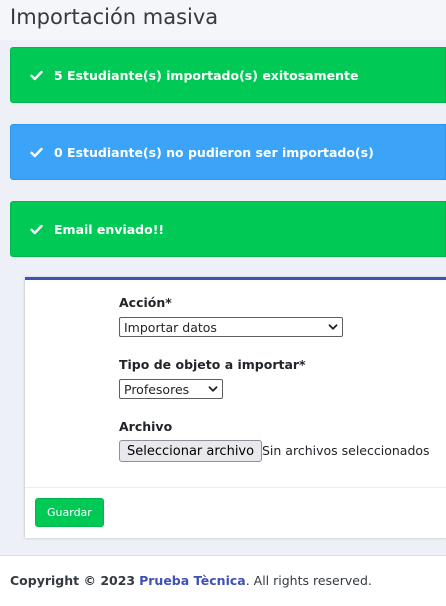 This screenshot has width=446, height=606. Describe the element at coordinates (170, 327) in the screenshot. I see `accion-selected-value: Importar datos` at that location.